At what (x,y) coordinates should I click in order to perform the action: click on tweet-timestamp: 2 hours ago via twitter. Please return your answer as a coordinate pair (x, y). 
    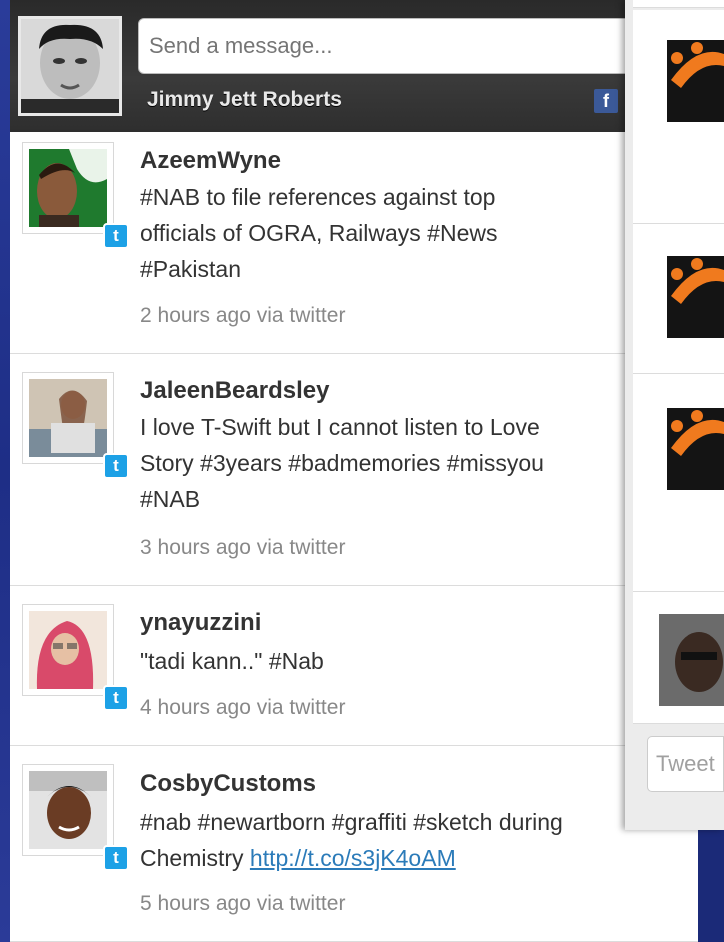
    Looking at the image, I should click on (242, 316).